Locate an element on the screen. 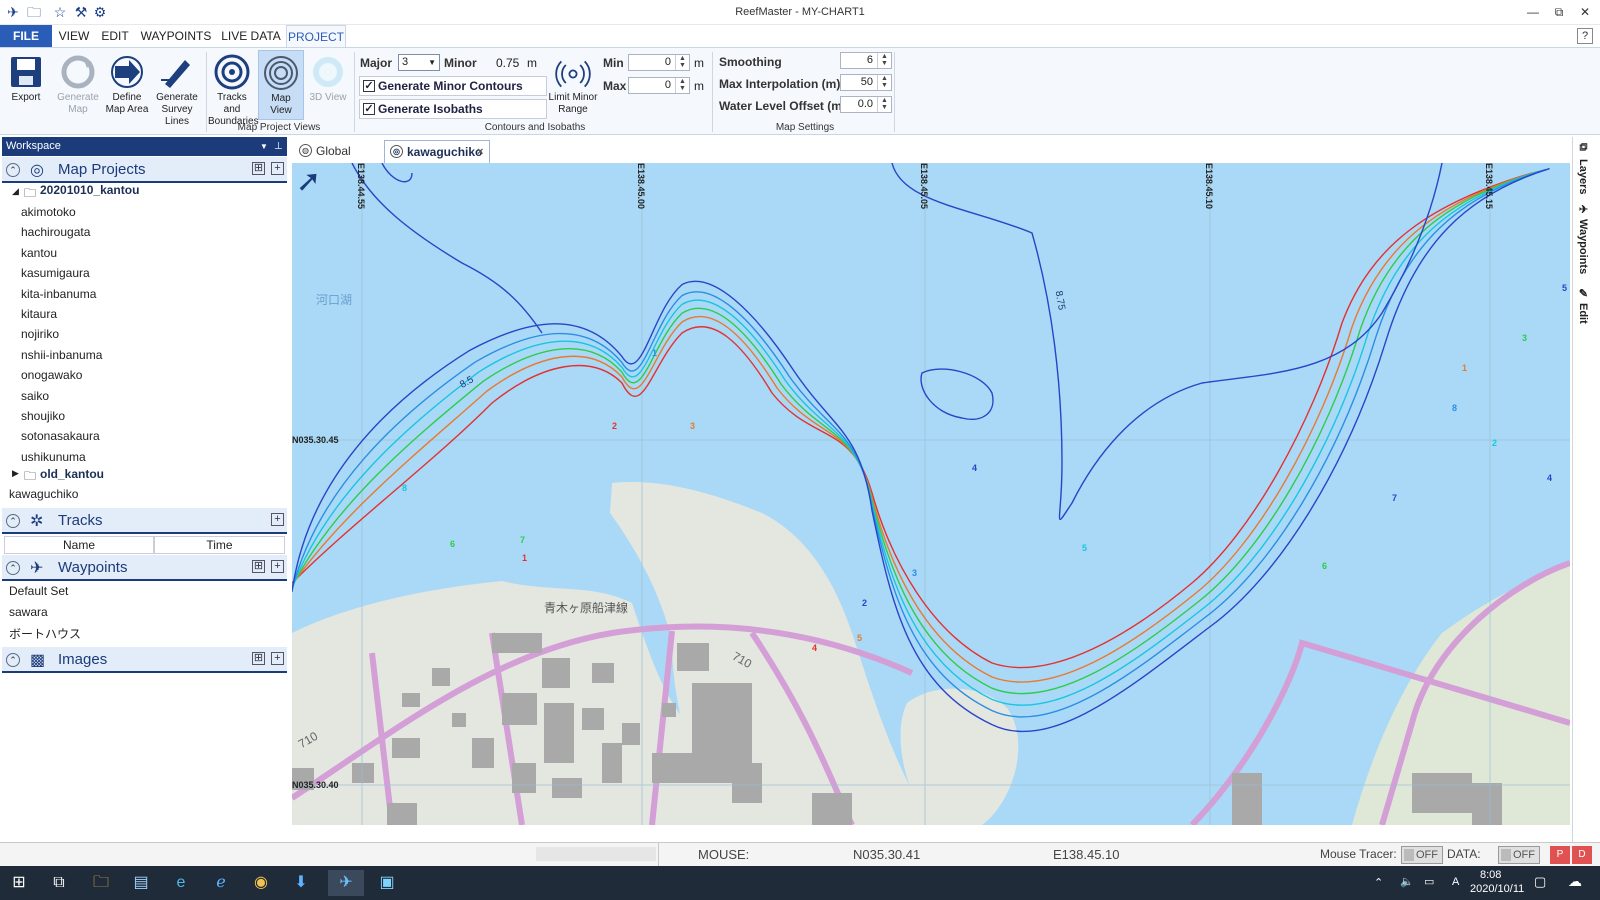  project-kitaura: kitaura is located at coordinates (39, 314).